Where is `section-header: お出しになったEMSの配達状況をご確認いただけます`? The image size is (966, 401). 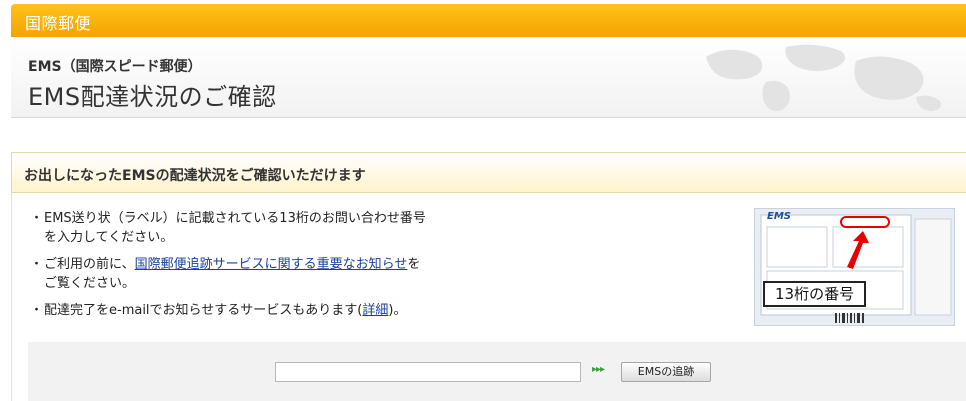
section-header: お出しになったEMSの配達状況をご確認いただけます is located at coordinates (488, 172).